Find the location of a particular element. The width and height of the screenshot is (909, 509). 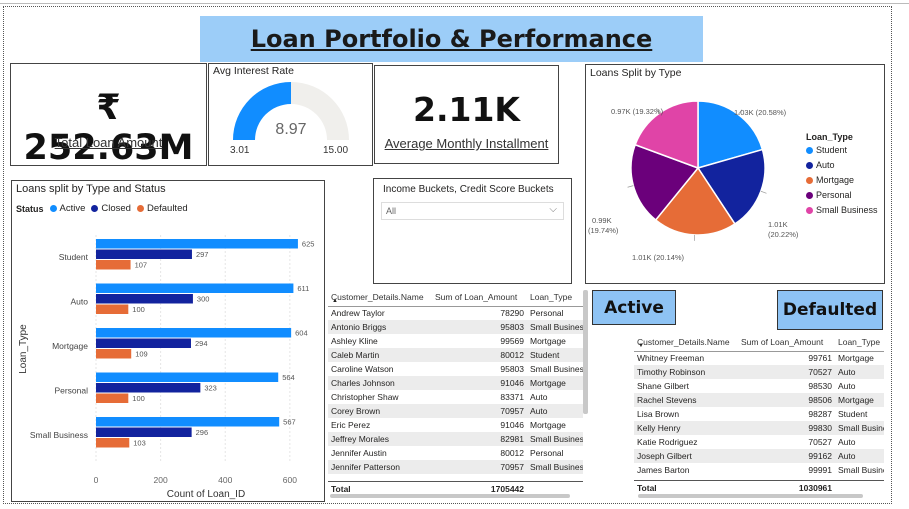

pie-legend-label: Student is located at coordinates (832, 150).